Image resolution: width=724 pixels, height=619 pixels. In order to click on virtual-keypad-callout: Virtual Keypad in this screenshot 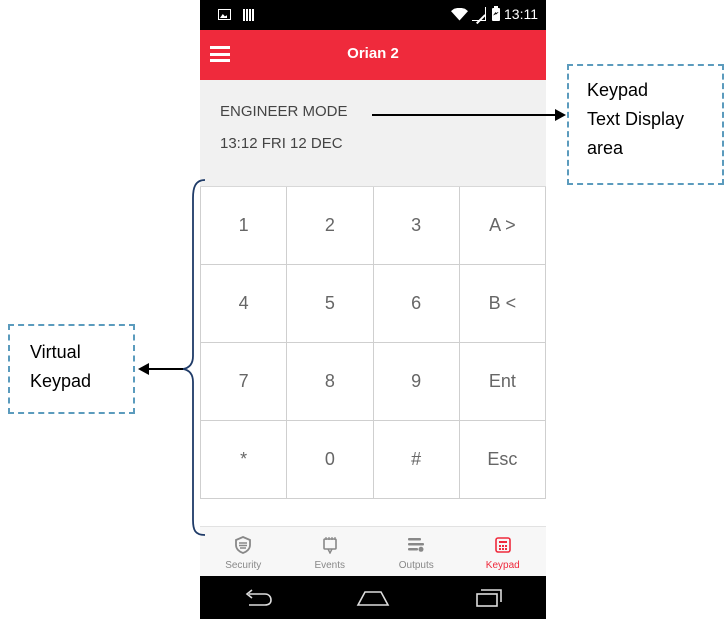, I will do `click(71, 369)`.